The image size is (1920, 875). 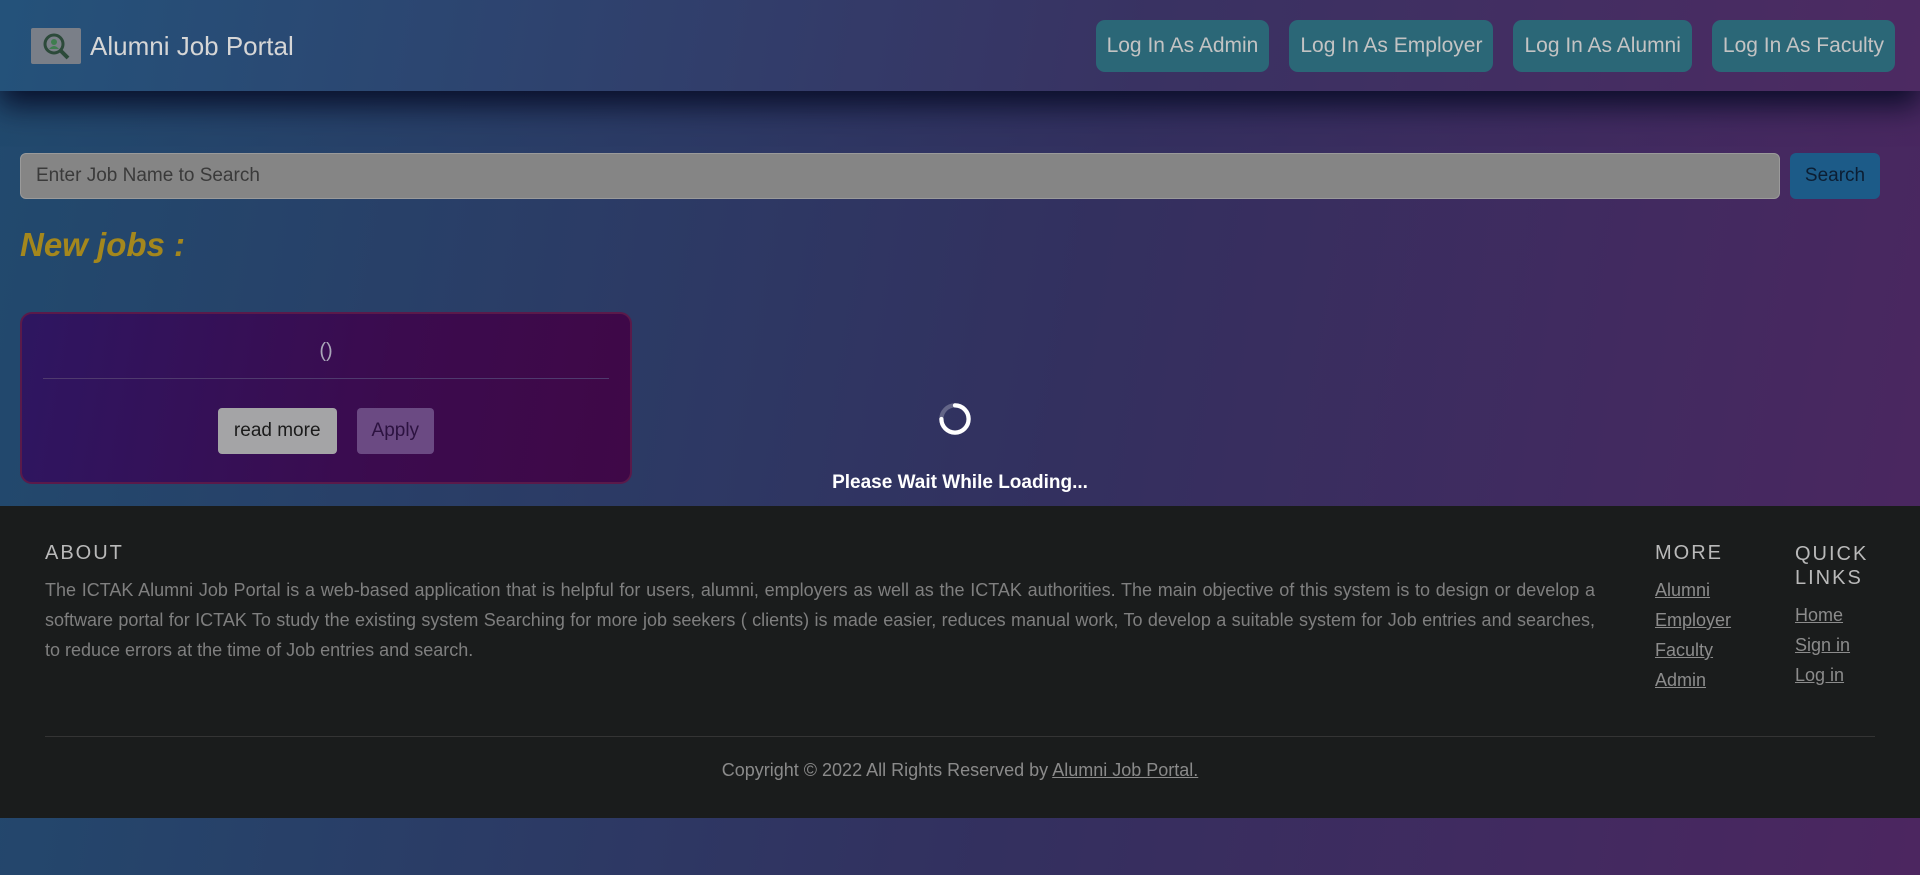 I want to click on apply-button: Apply, so click(x=395, y=431).